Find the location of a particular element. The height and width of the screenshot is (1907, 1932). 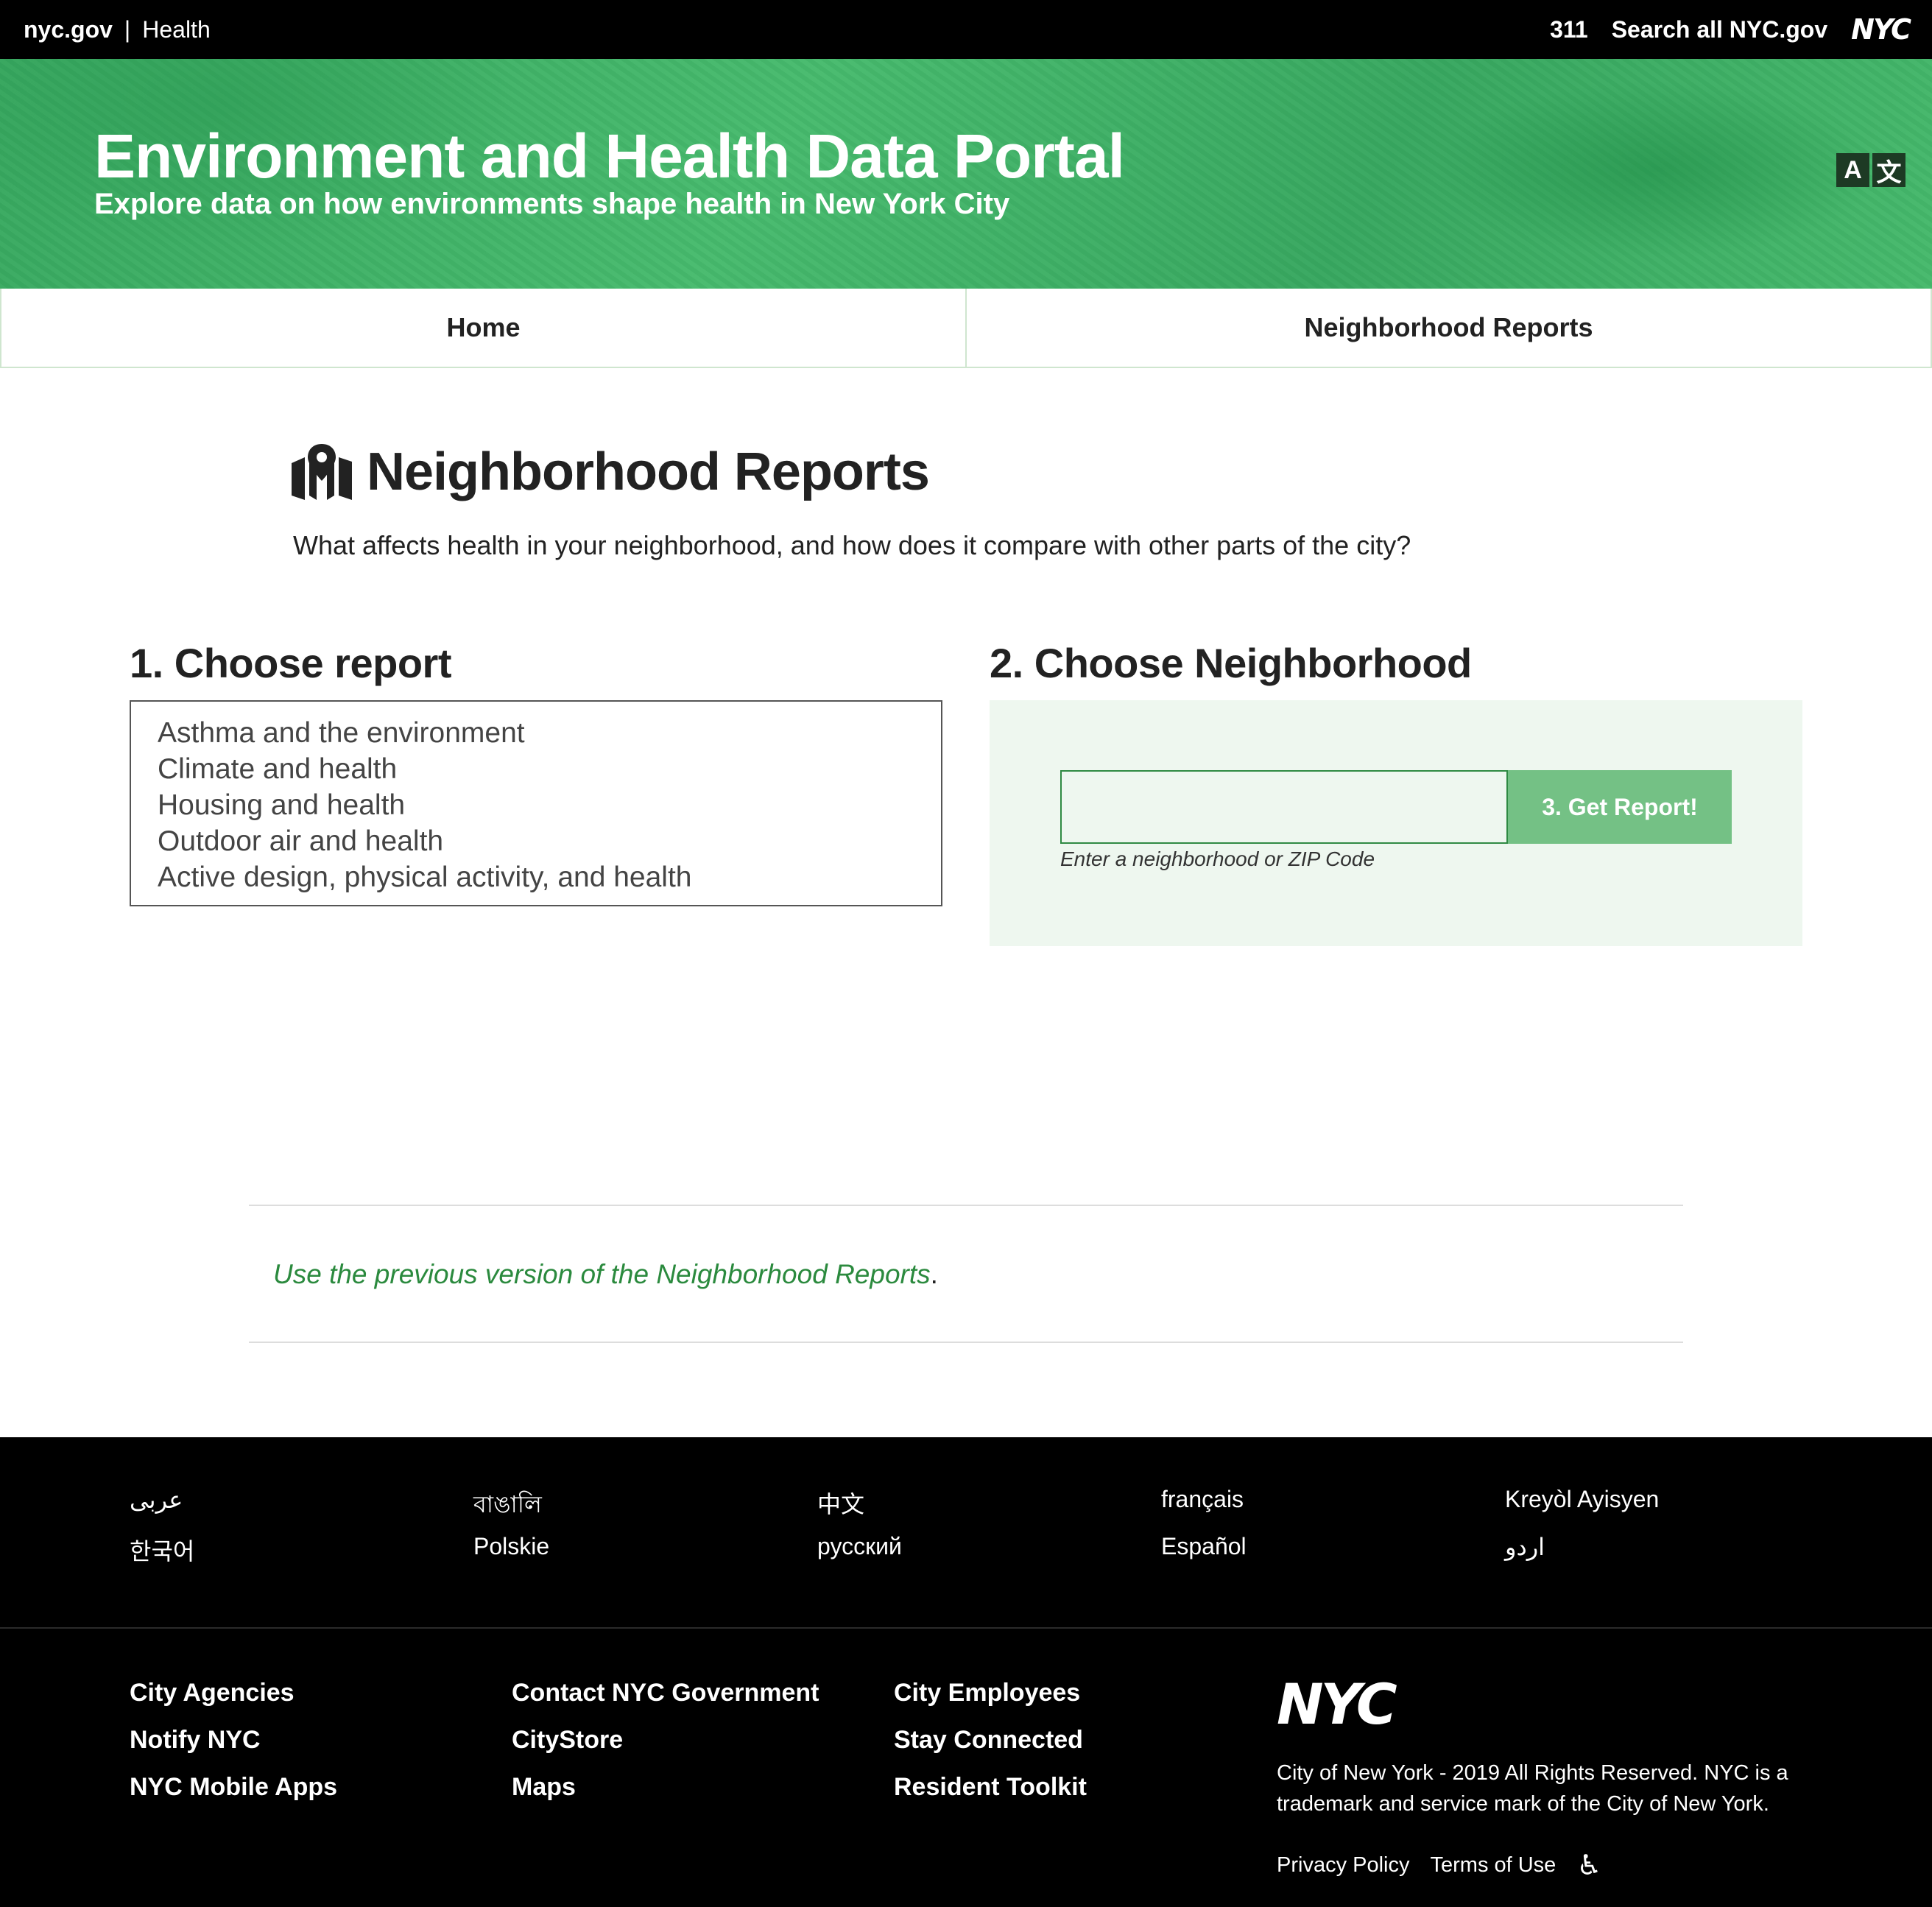

neighborhood-search-input is located at coordinates (1284, 807).